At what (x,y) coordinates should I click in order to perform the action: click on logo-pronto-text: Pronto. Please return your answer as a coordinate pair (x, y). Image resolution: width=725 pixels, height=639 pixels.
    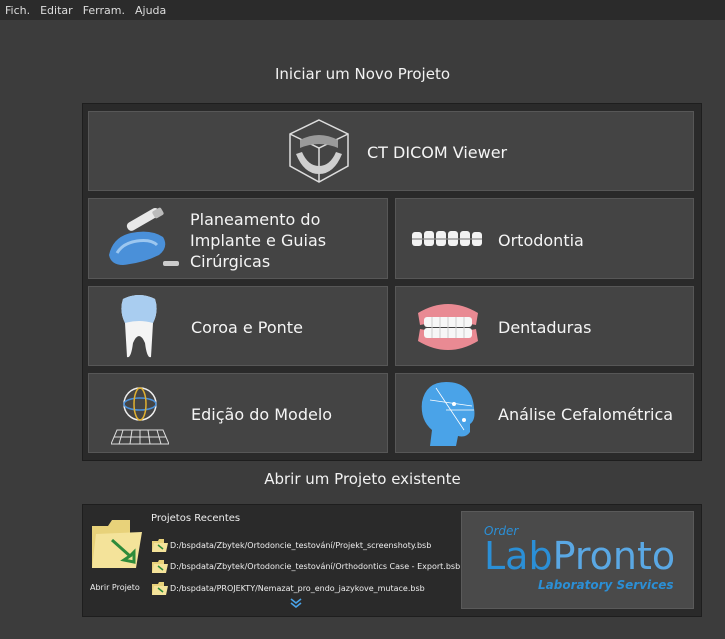
    Looking at the image, I should click on (614, 556).